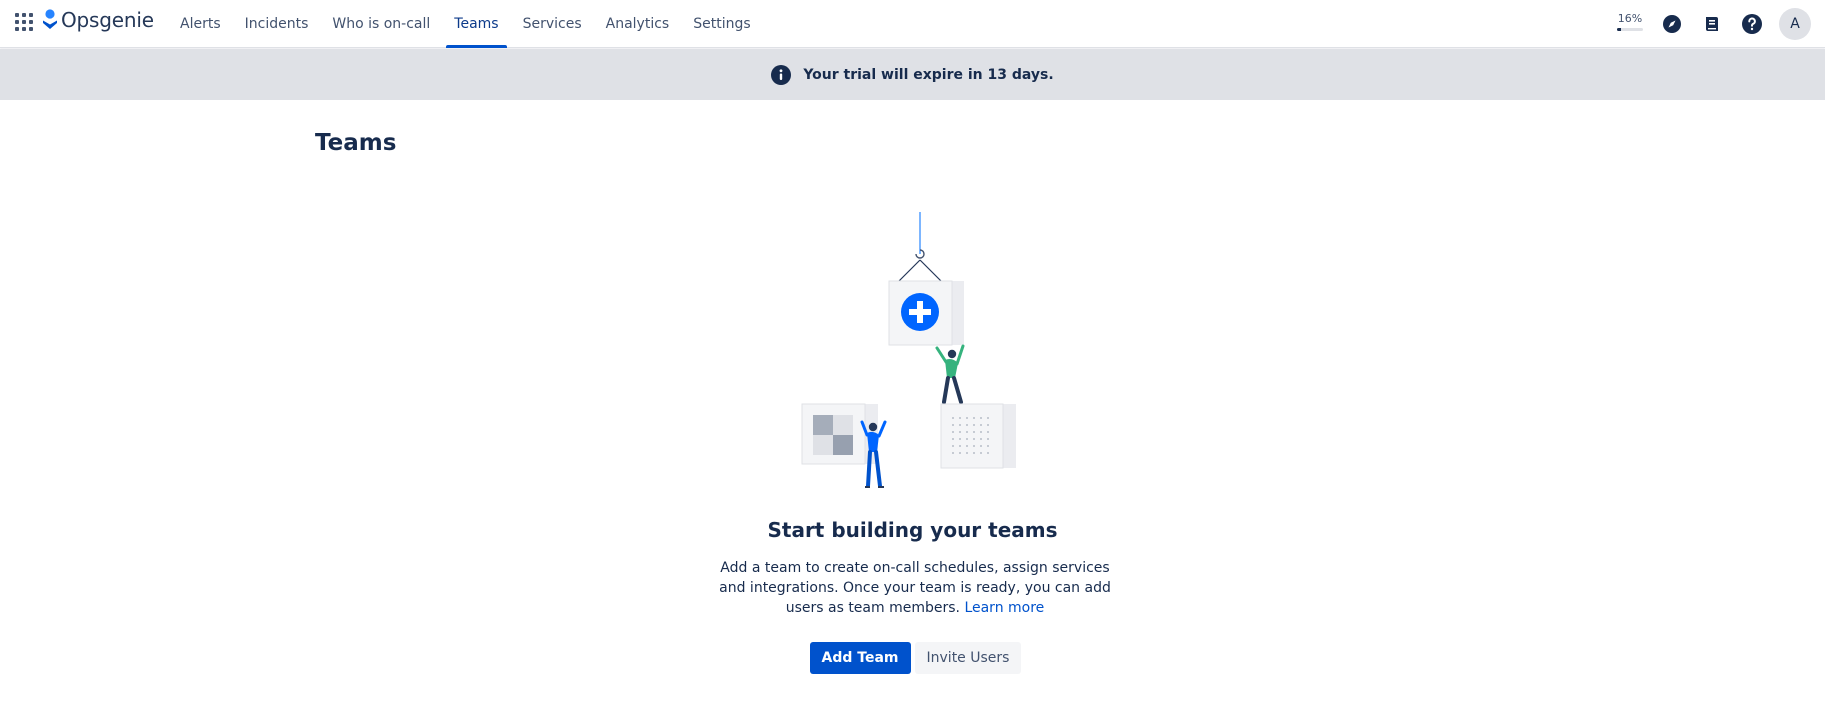 Image resolution: width=1825 pixels, height=709 pixels. Describe the element at coordinates (1672, 24) in the screenshot. I see `compass-icon` at that location.